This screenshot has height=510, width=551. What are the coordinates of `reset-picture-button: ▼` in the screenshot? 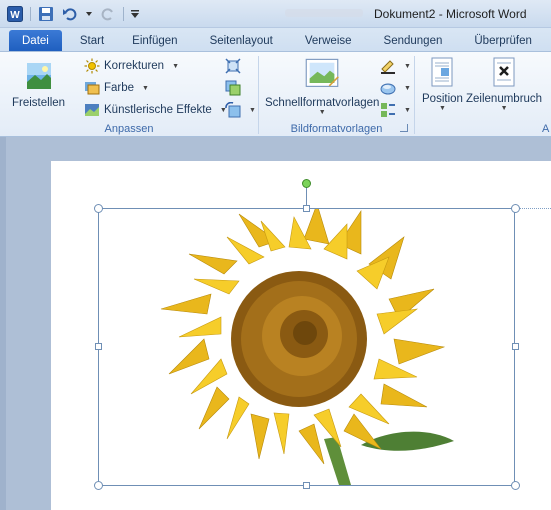 It's located at (240, 110).